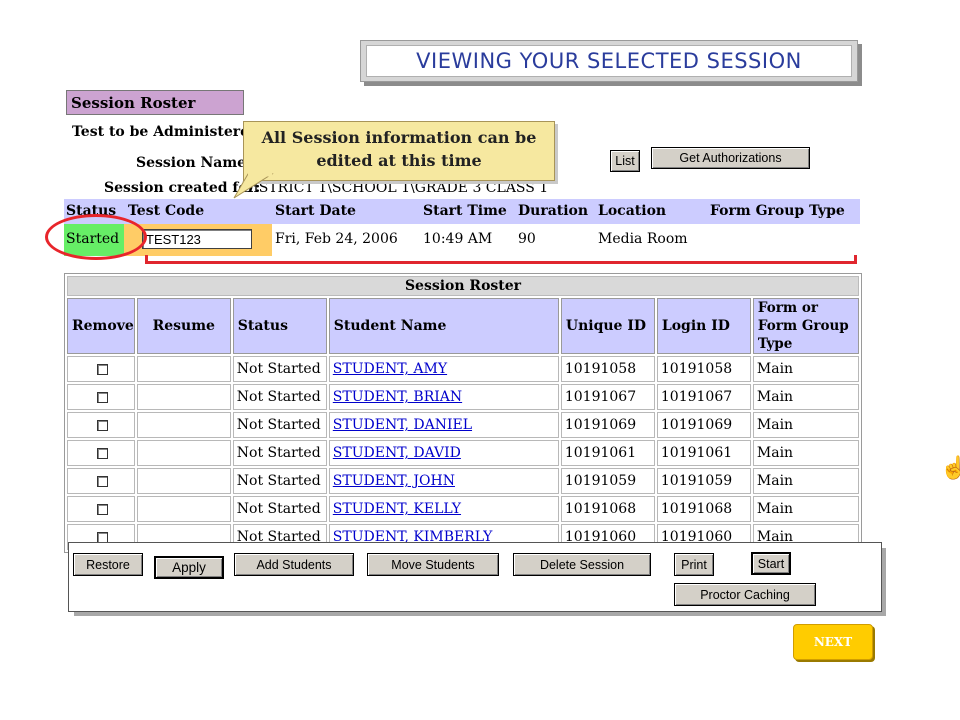 The height and width of the screenshot is (720, 960). What do you see at coordinates (607, 369) in the screenshot?
I see `unique-id: 10191058` at bounding box center [607, 369].